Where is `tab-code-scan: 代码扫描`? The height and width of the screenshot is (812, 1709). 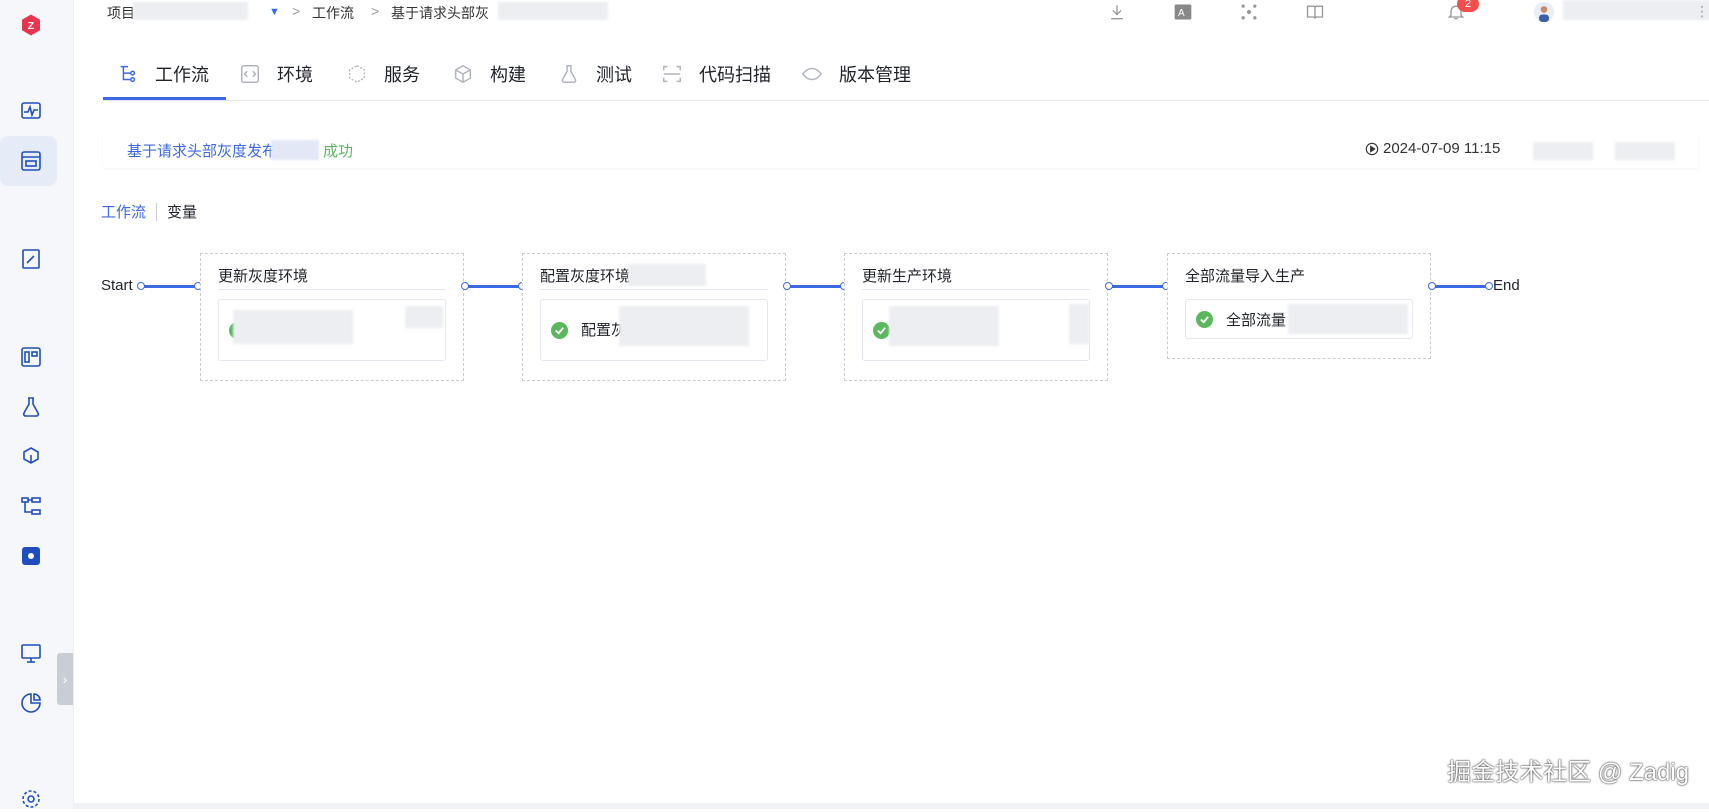
tab-code-scan: 代码扫描 is located at coordinates (716, 74).